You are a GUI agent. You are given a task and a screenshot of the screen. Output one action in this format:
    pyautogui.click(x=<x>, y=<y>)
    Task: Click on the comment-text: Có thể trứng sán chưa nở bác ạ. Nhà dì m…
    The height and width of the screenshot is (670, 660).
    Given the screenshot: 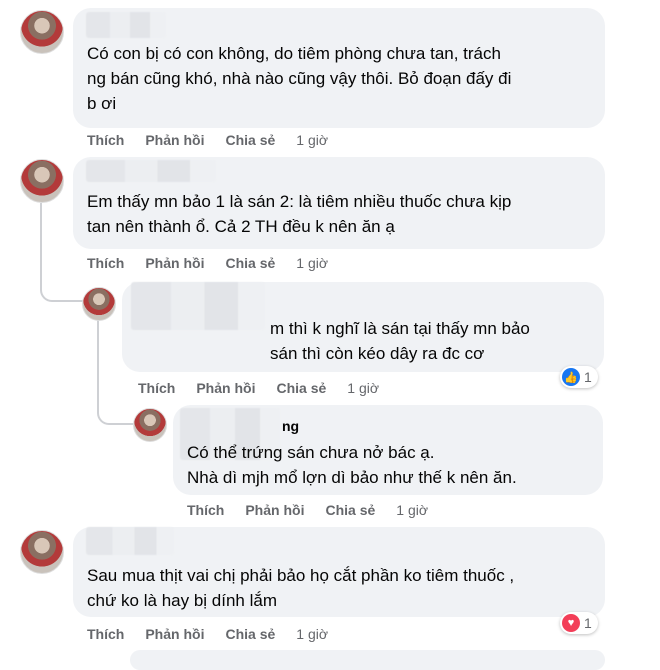 What is the action you would take?
    pyautogui.click(x=352, y=465)
    